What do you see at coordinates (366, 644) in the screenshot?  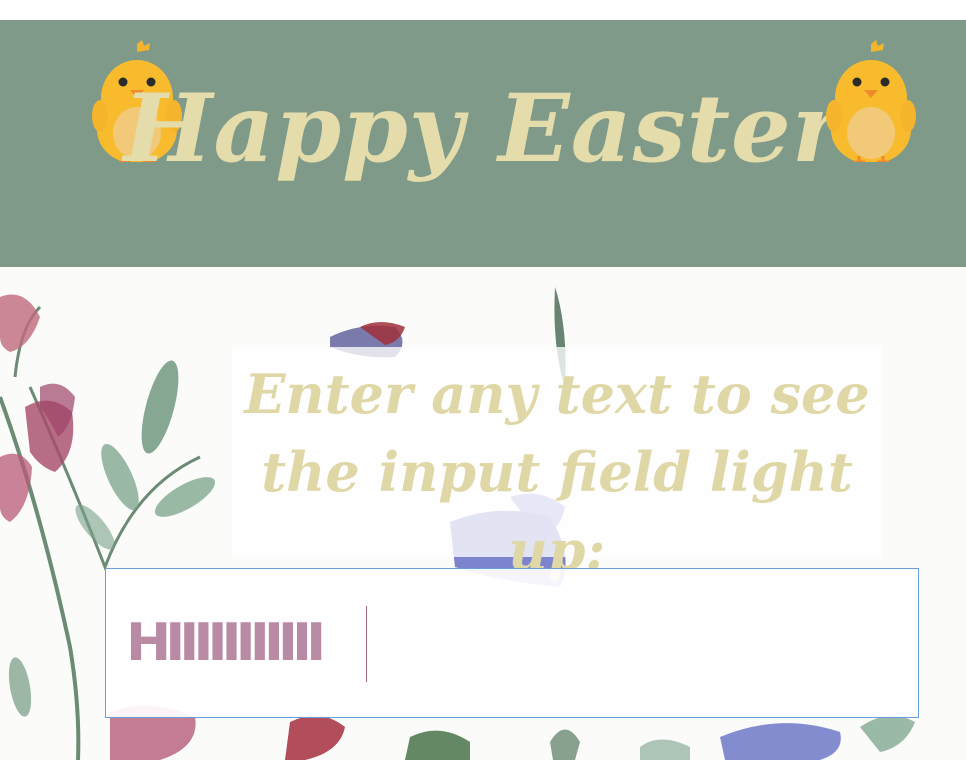 I see `text-cursor` at bounding box center [366, 644].